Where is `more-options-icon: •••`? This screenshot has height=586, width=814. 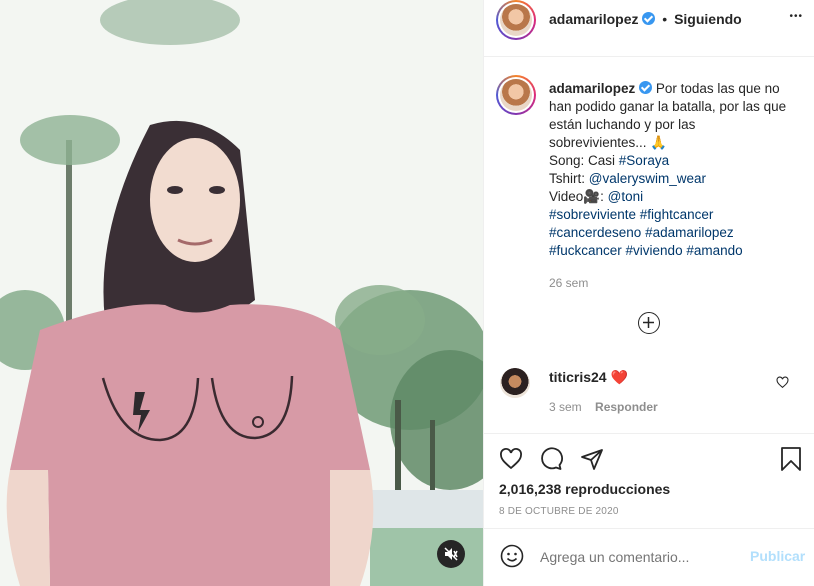
more-options-icon: ••• is located at coordinates (796, 16).